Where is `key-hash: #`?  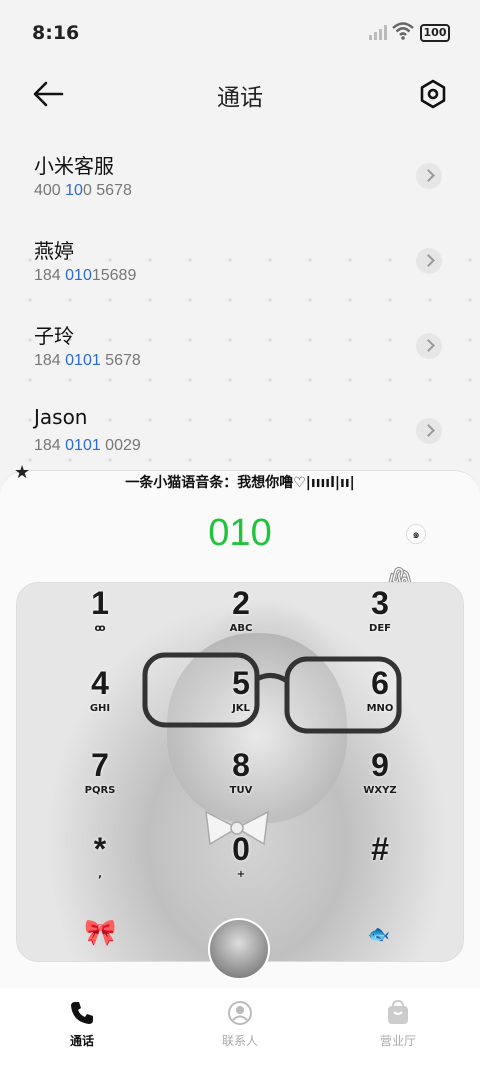 key-hash: # is located at coordinates (380, 866).